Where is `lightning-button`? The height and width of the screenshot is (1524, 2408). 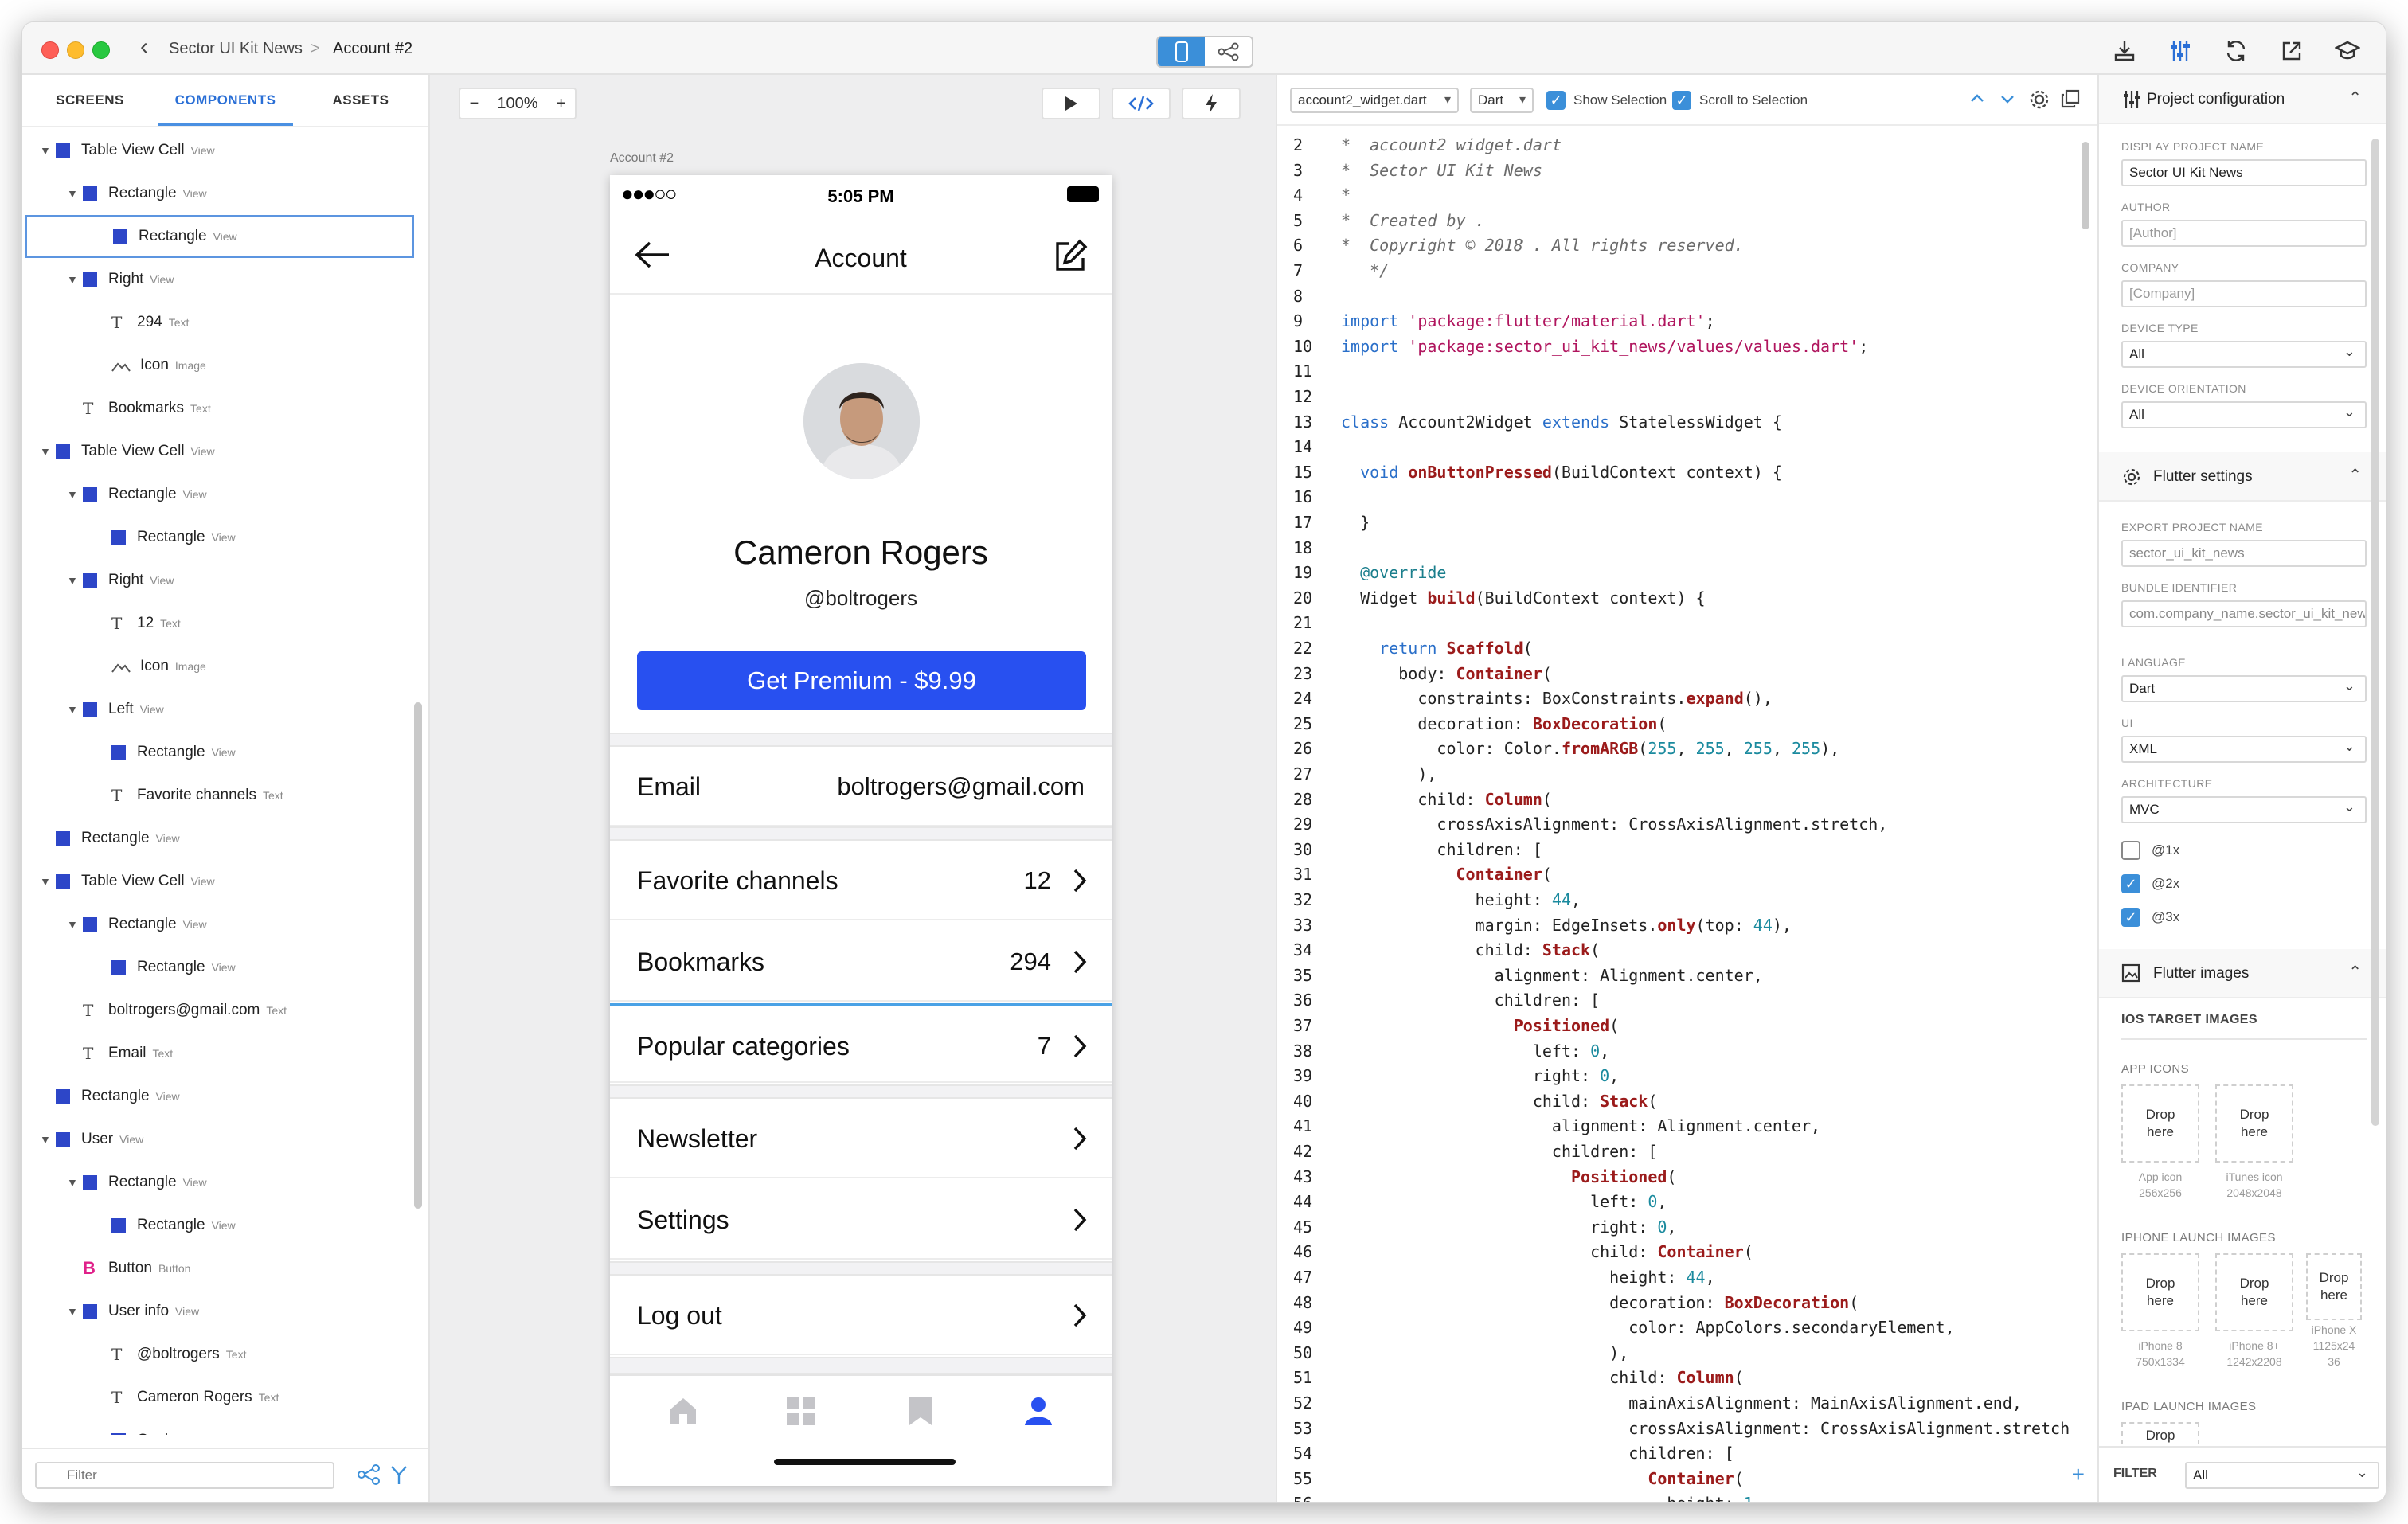 lightning-button is located at coordinates (1211, 104).